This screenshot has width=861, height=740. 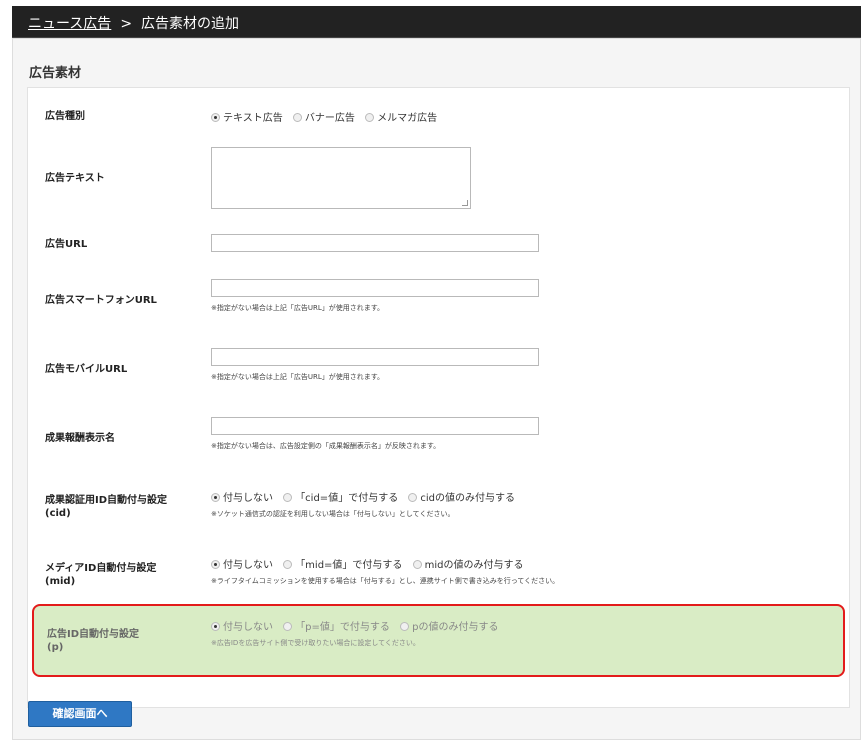 What do you see at coordinates (60, 581) in the screenshot?
I see `mid-setting-label-sub: (mid)` at bounding box center [60, 581].